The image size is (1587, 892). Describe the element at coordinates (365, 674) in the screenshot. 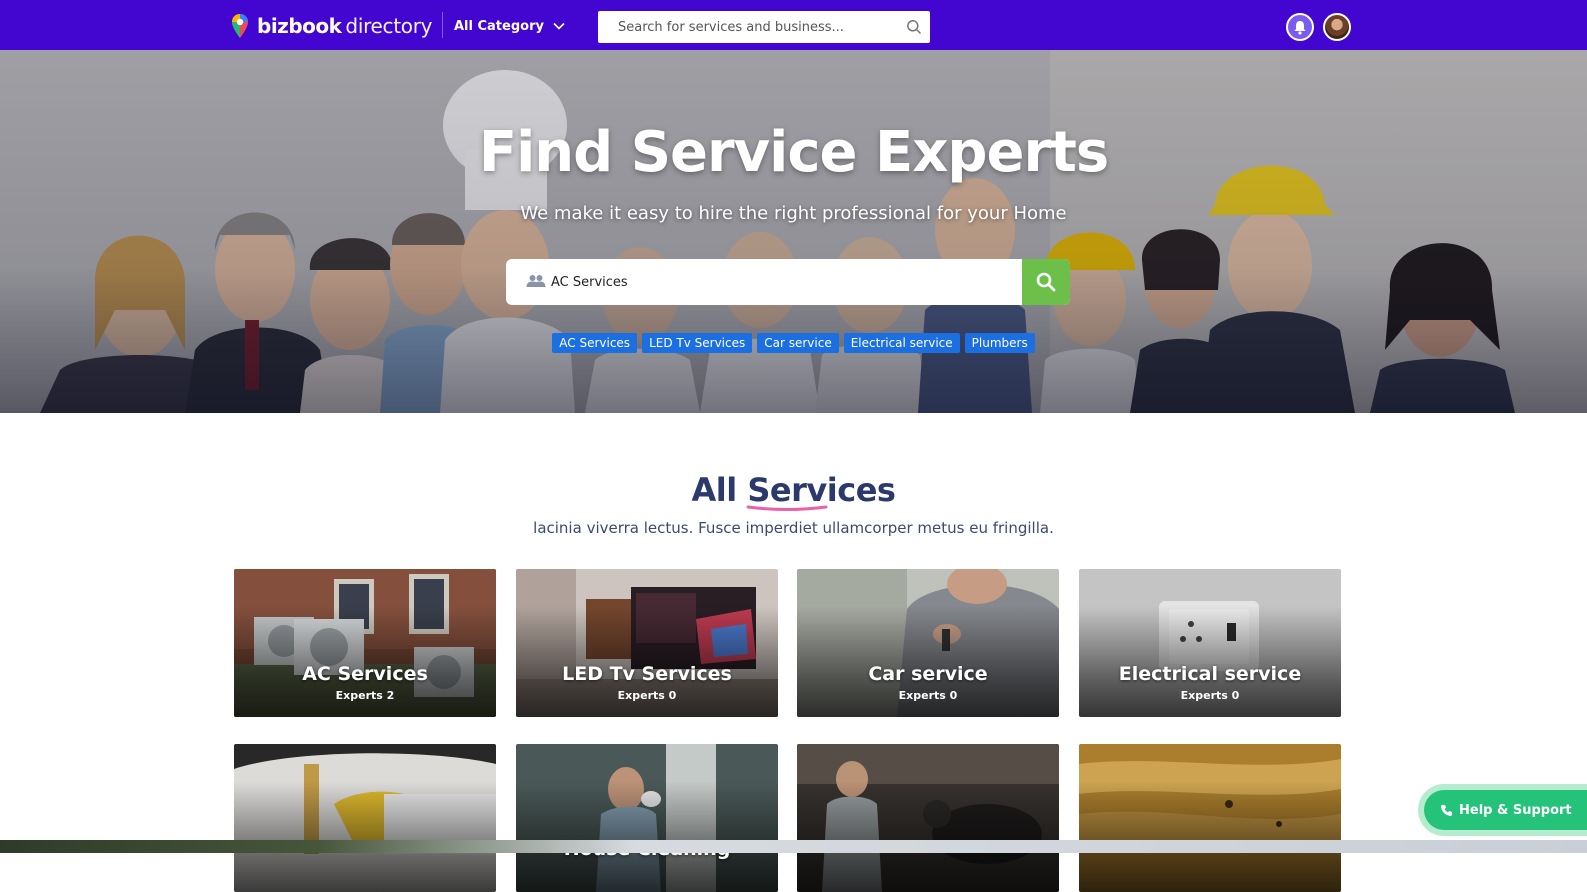

I see `card-title: AC Services` at that location.